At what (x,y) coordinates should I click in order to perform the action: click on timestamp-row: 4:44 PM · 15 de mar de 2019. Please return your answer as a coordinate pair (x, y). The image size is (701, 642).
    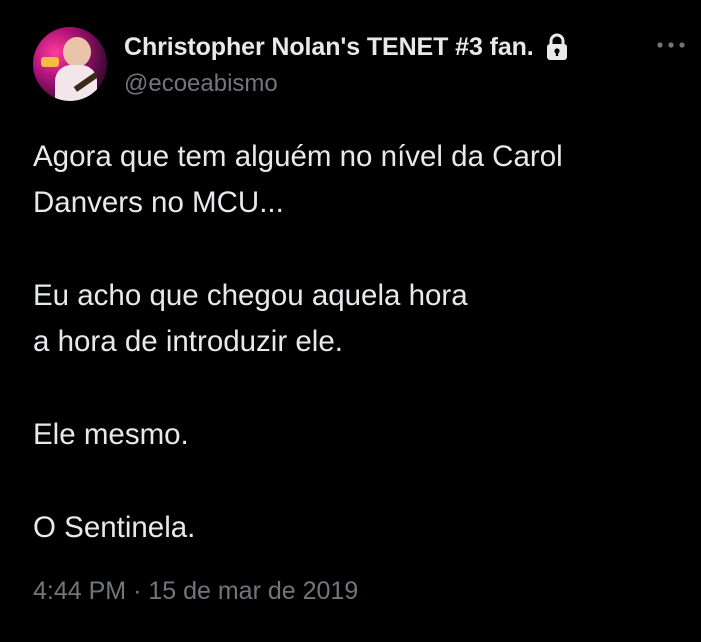
    Looking at the image, I should click on (195, 591).